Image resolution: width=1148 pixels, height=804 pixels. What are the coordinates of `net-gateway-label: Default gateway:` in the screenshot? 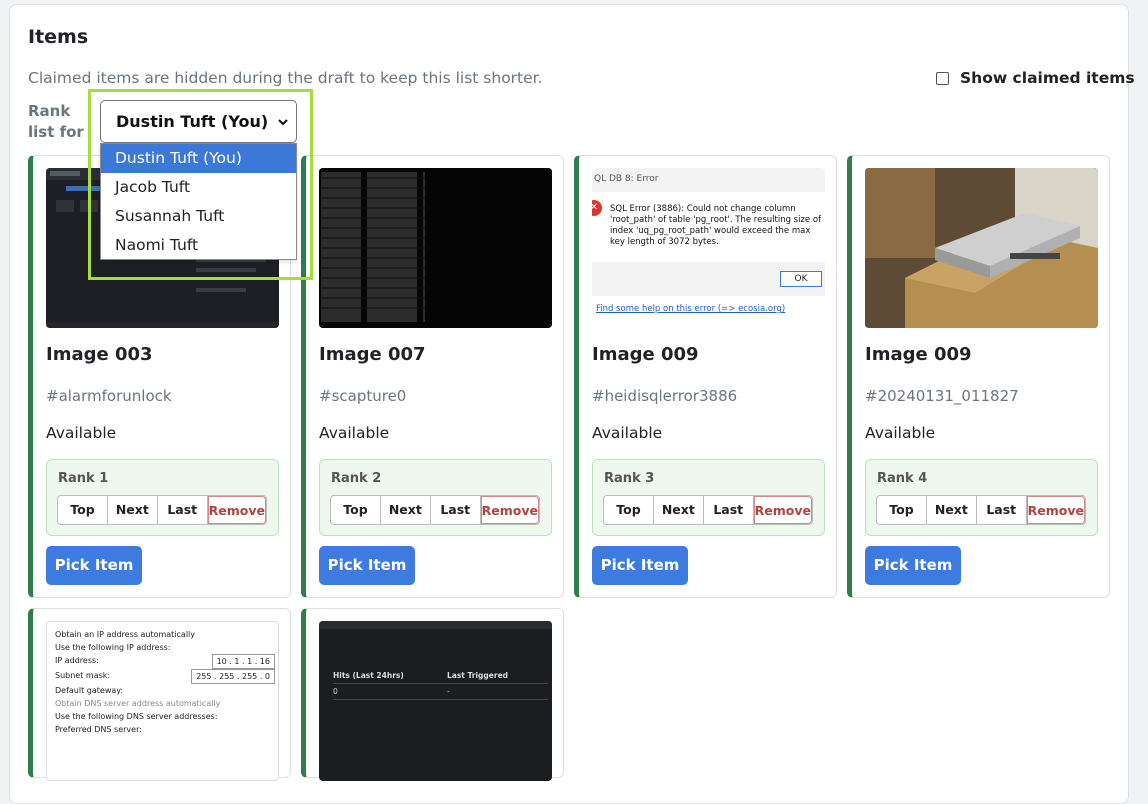 It's located at (89, 690).